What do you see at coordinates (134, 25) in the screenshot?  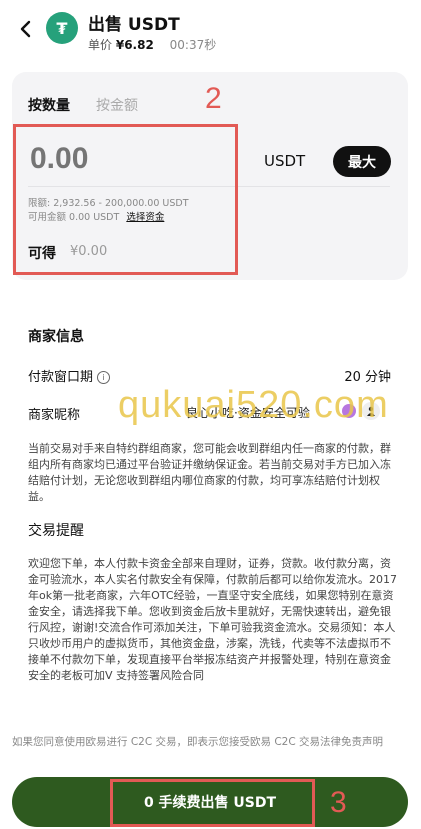 I see `page-title: 出售 USDT` at bounding box center [134, 25].